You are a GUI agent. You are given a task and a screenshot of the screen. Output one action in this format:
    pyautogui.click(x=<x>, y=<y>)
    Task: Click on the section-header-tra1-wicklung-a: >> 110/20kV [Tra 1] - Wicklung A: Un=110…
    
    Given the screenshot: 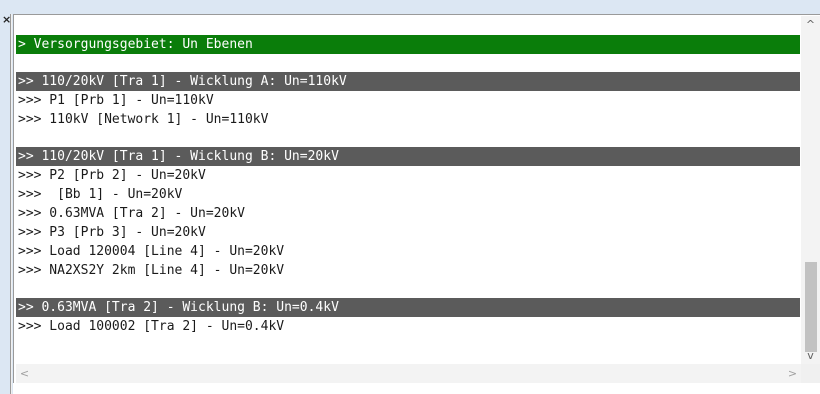 What is the action you would take?
    pyautogui.click(x=408, y=81)
    